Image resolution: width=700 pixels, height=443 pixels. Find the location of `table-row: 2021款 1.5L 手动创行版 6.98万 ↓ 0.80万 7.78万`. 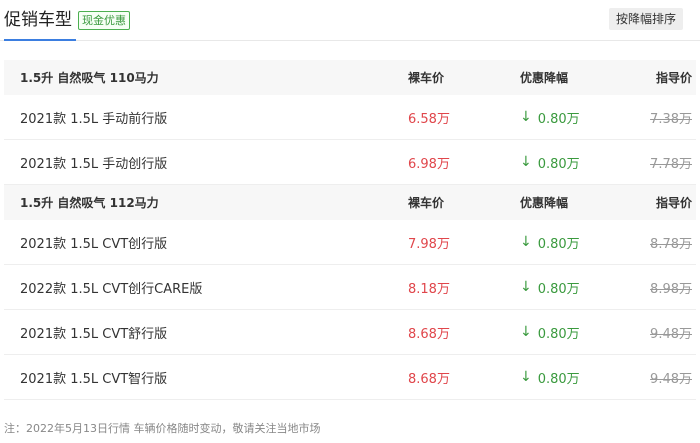

table-row: 2021款 1.5L 手动创行版 6.98万 ↓ 0.80万 7.78万 is located at coordinates (350, 162).